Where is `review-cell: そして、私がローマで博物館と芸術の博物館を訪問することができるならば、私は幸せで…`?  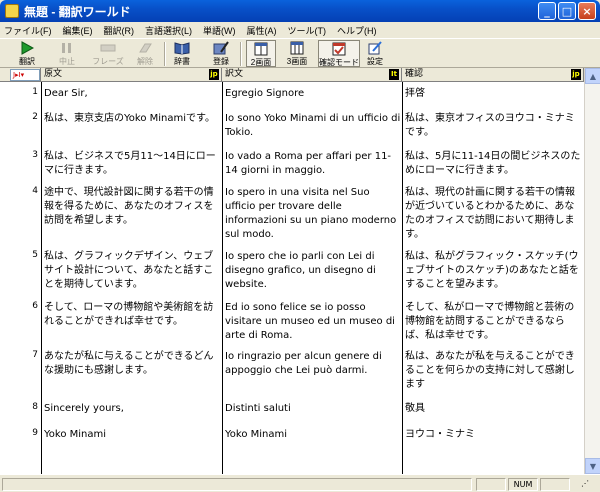
review-cell: そして、私がローマで博物館と芸術の博物館を訪問することができるならば、私は幸せで… is located at coordinates (493, 322).